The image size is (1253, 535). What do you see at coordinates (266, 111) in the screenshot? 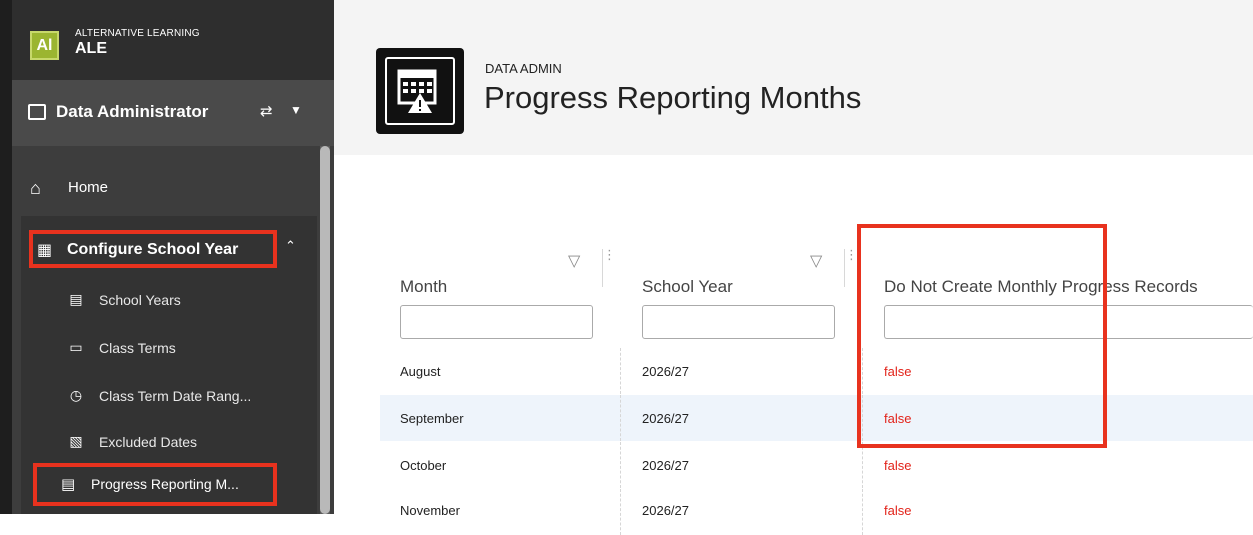
I see `switch-role-icon: ⇄` at bounding box center [266, 111].